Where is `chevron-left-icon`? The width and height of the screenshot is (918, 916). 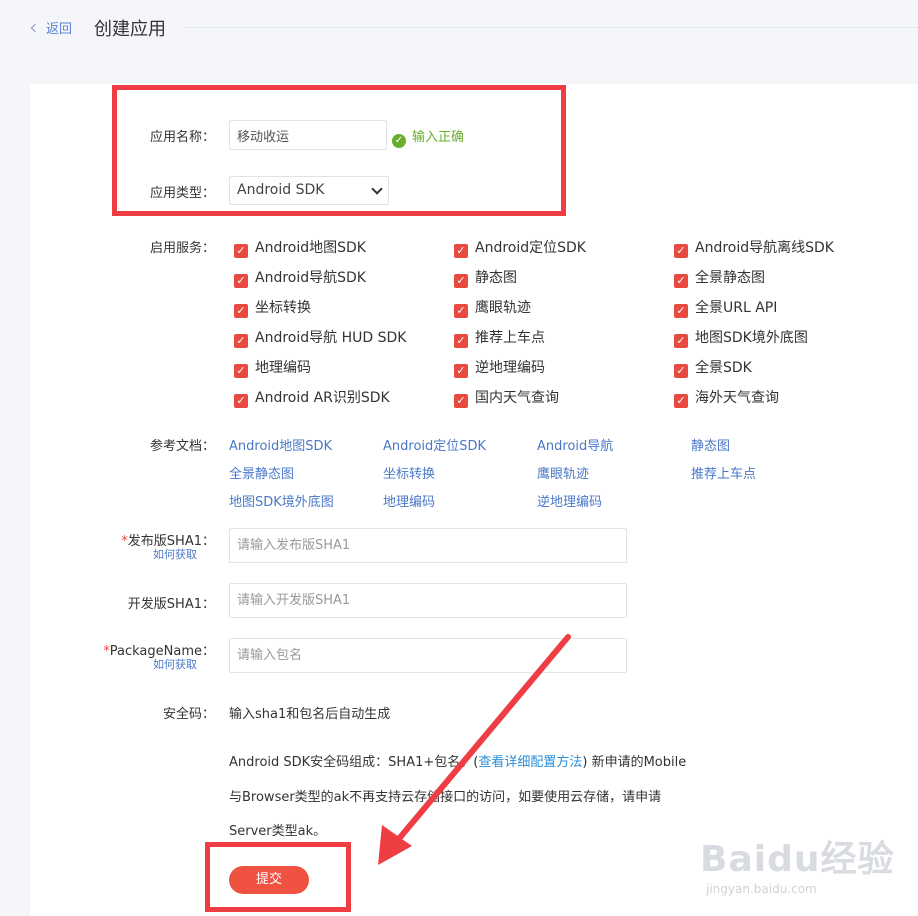
chevron-left-icon is located at coordinates (35, 28).